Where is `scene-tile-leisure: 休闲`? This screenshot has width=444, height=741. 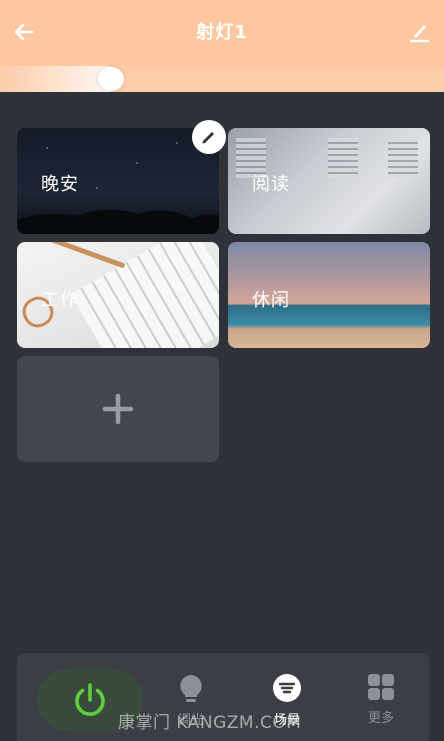 scene-tile-leisure: 休闲 is located at coordinates (329, 295).